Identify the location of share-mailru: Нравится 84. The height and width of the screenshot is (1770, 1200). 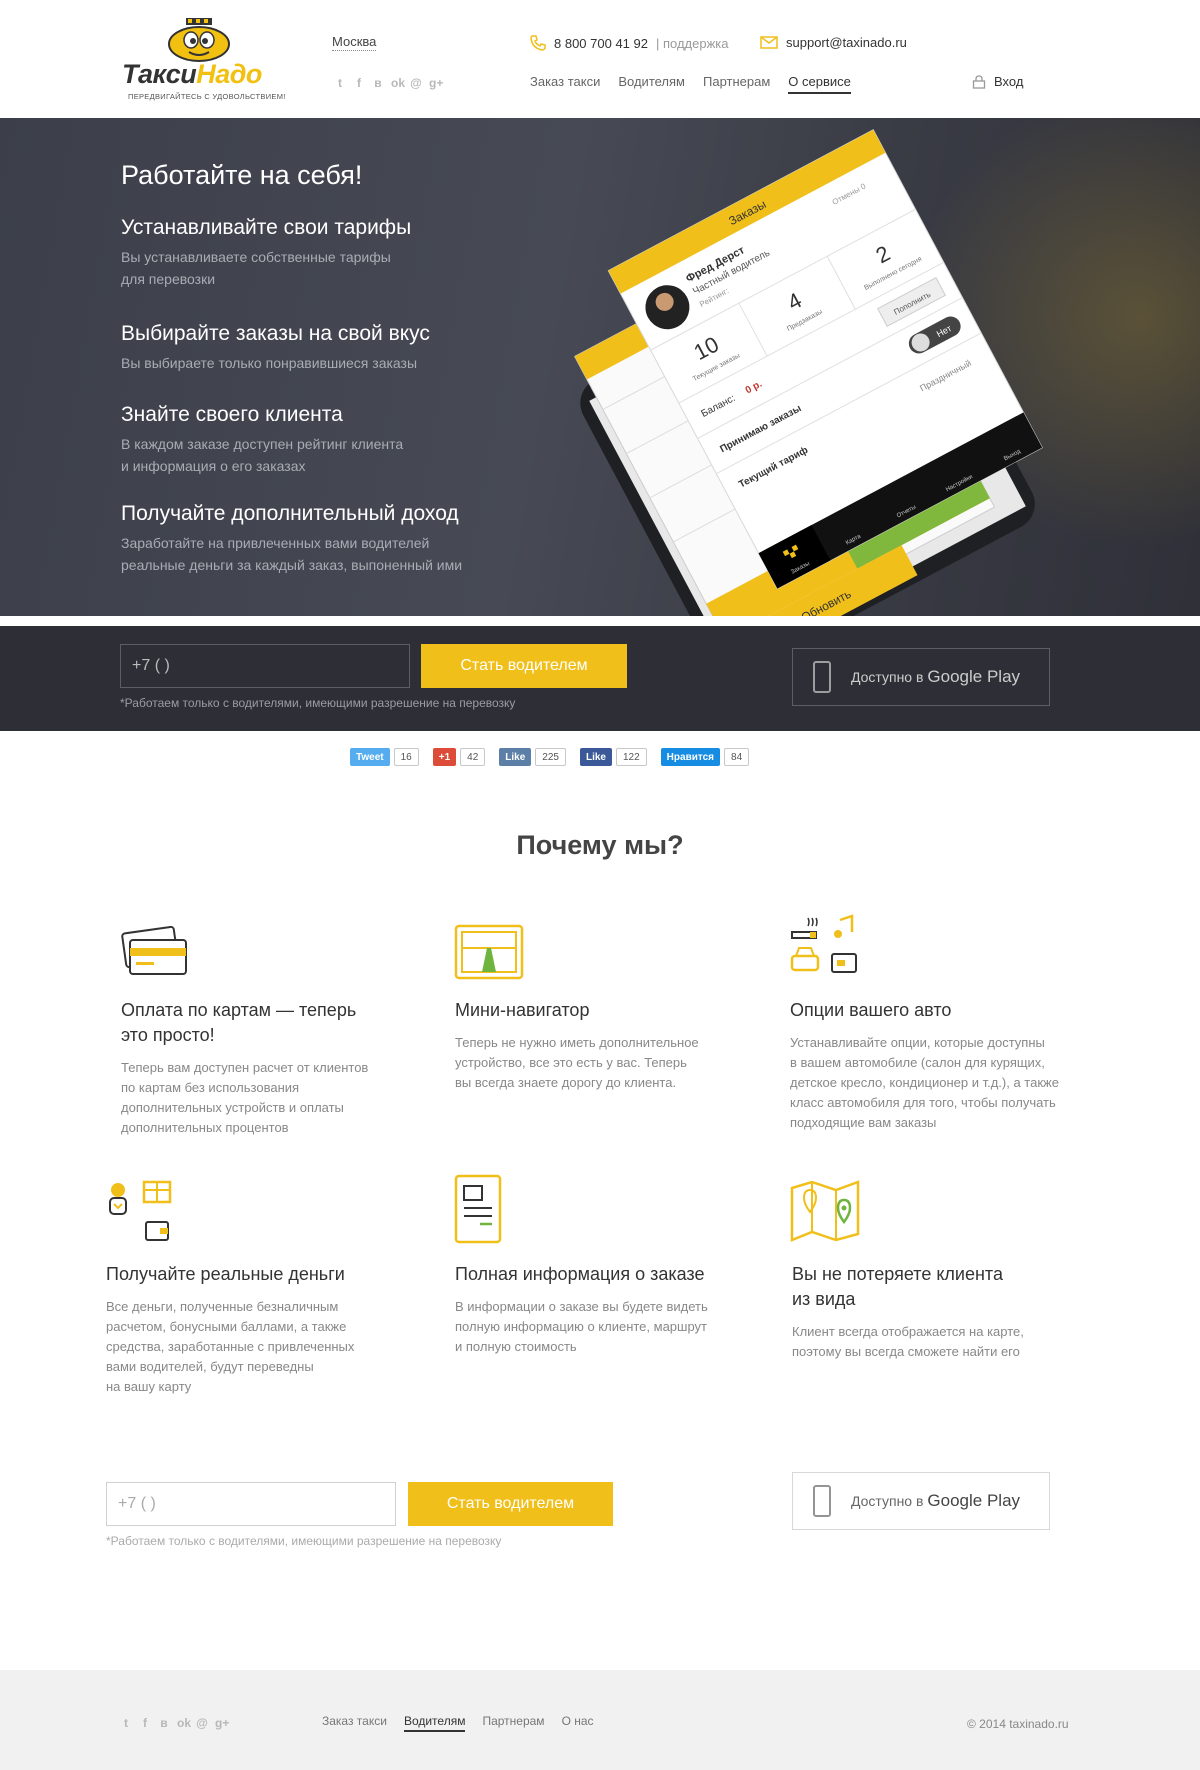
(705, 757).